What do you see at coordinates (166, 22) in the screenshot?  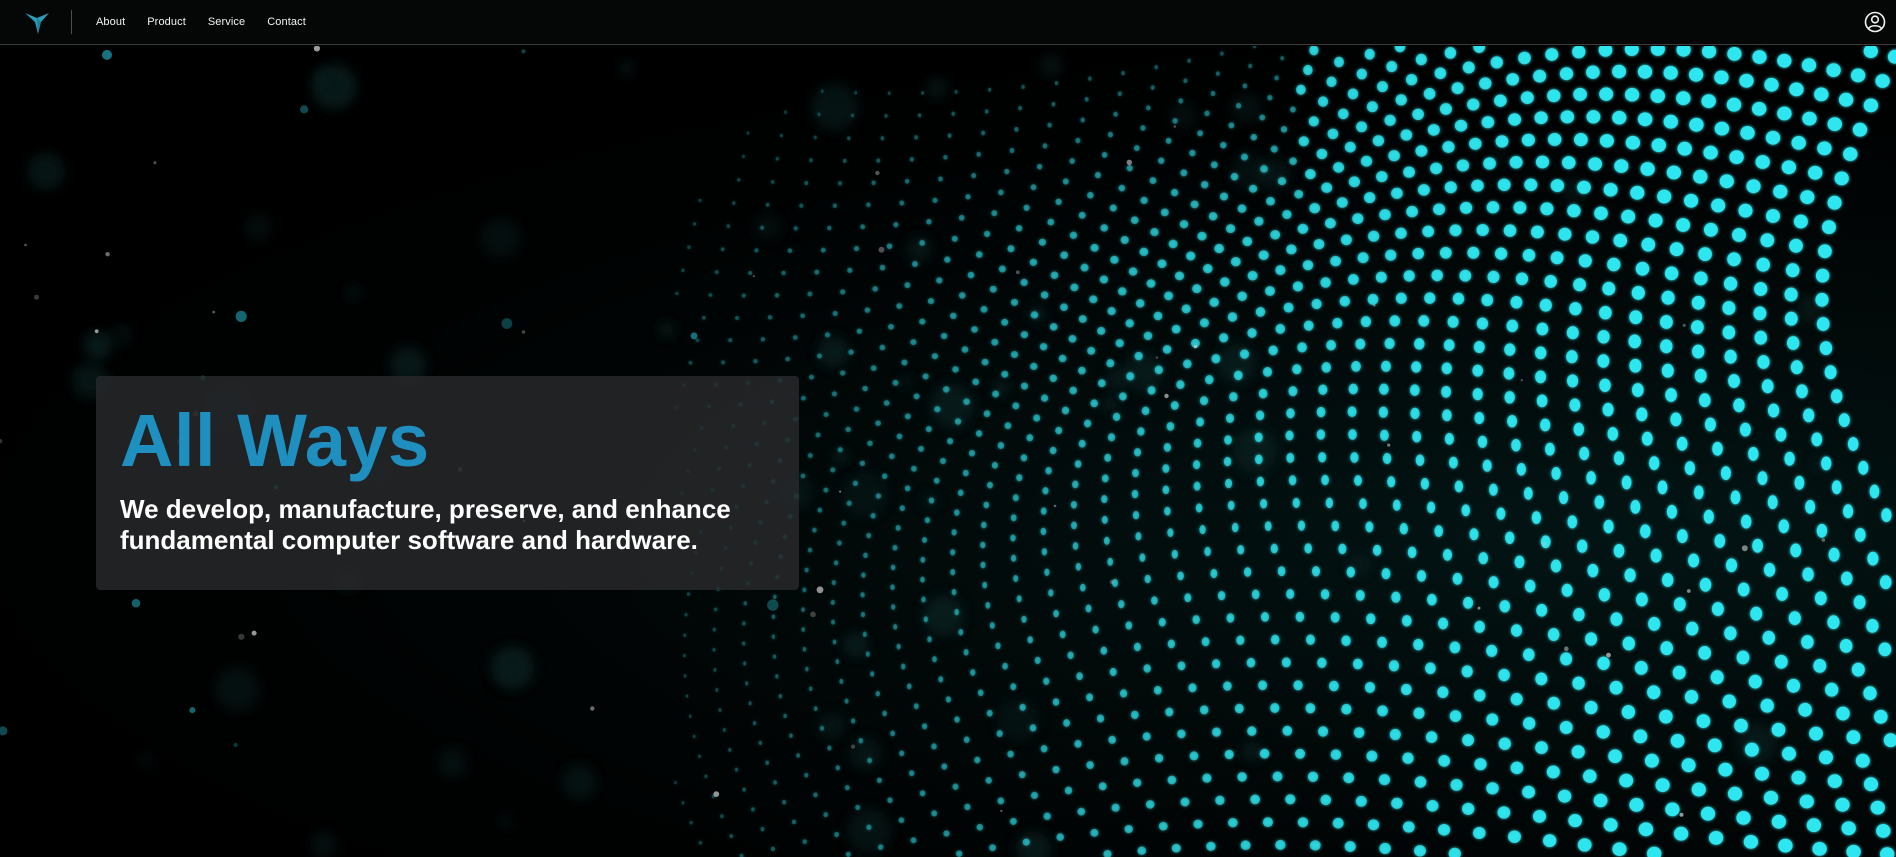 I see `nav-link-product: Product` at bounding box center [166, 22].